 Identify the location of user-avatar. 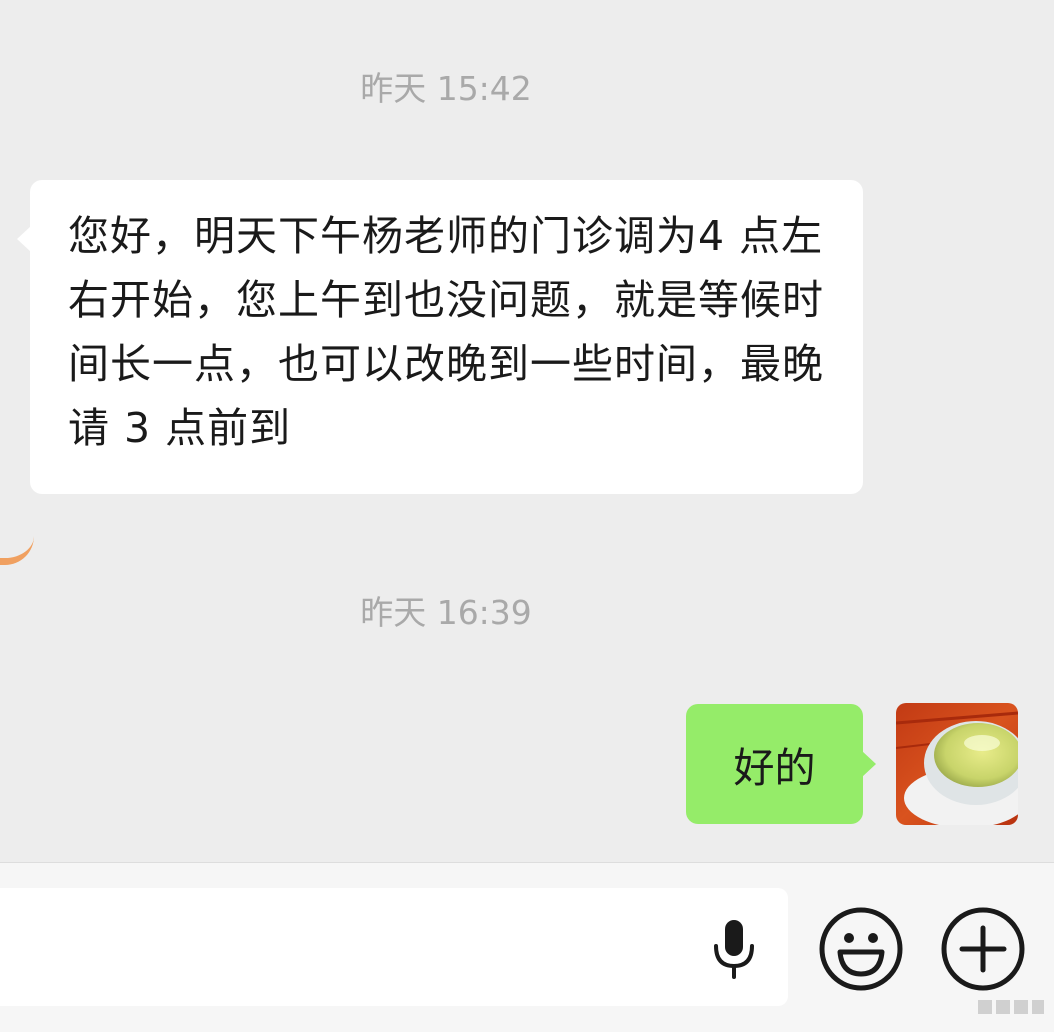
(957, 764).